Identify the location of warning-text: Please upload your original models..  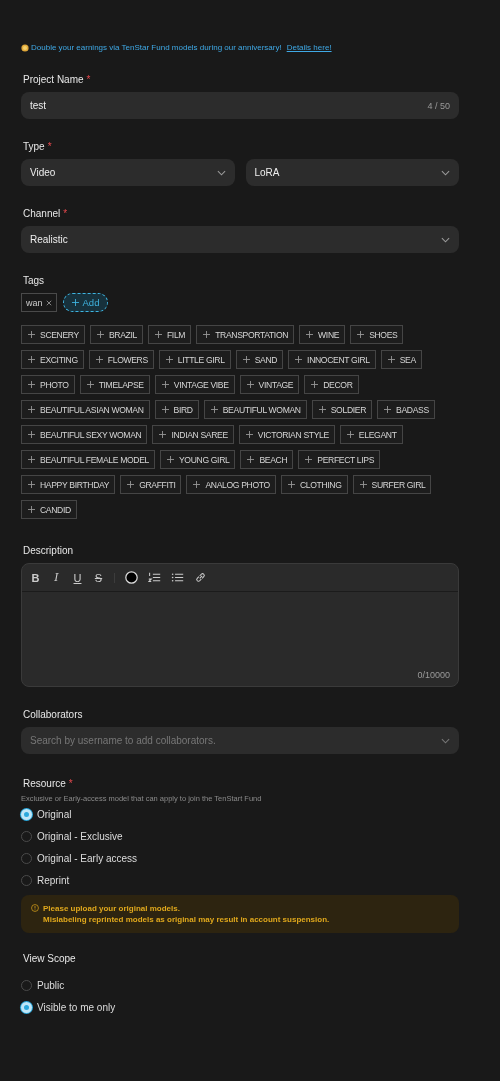
(112, 908).